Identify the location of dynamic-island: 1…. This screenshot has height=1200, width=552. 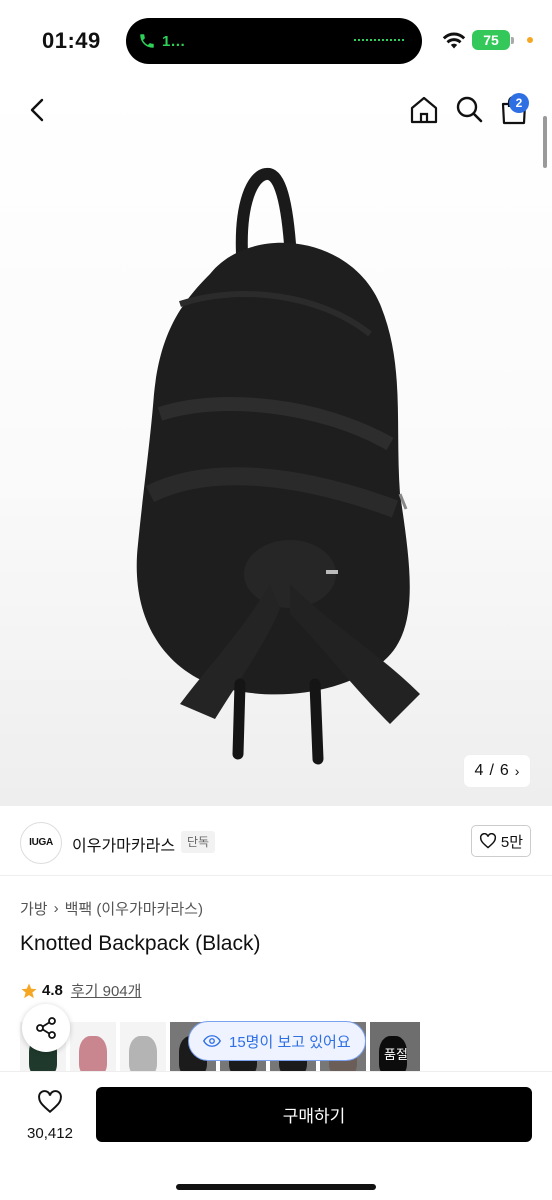
(274, 41).